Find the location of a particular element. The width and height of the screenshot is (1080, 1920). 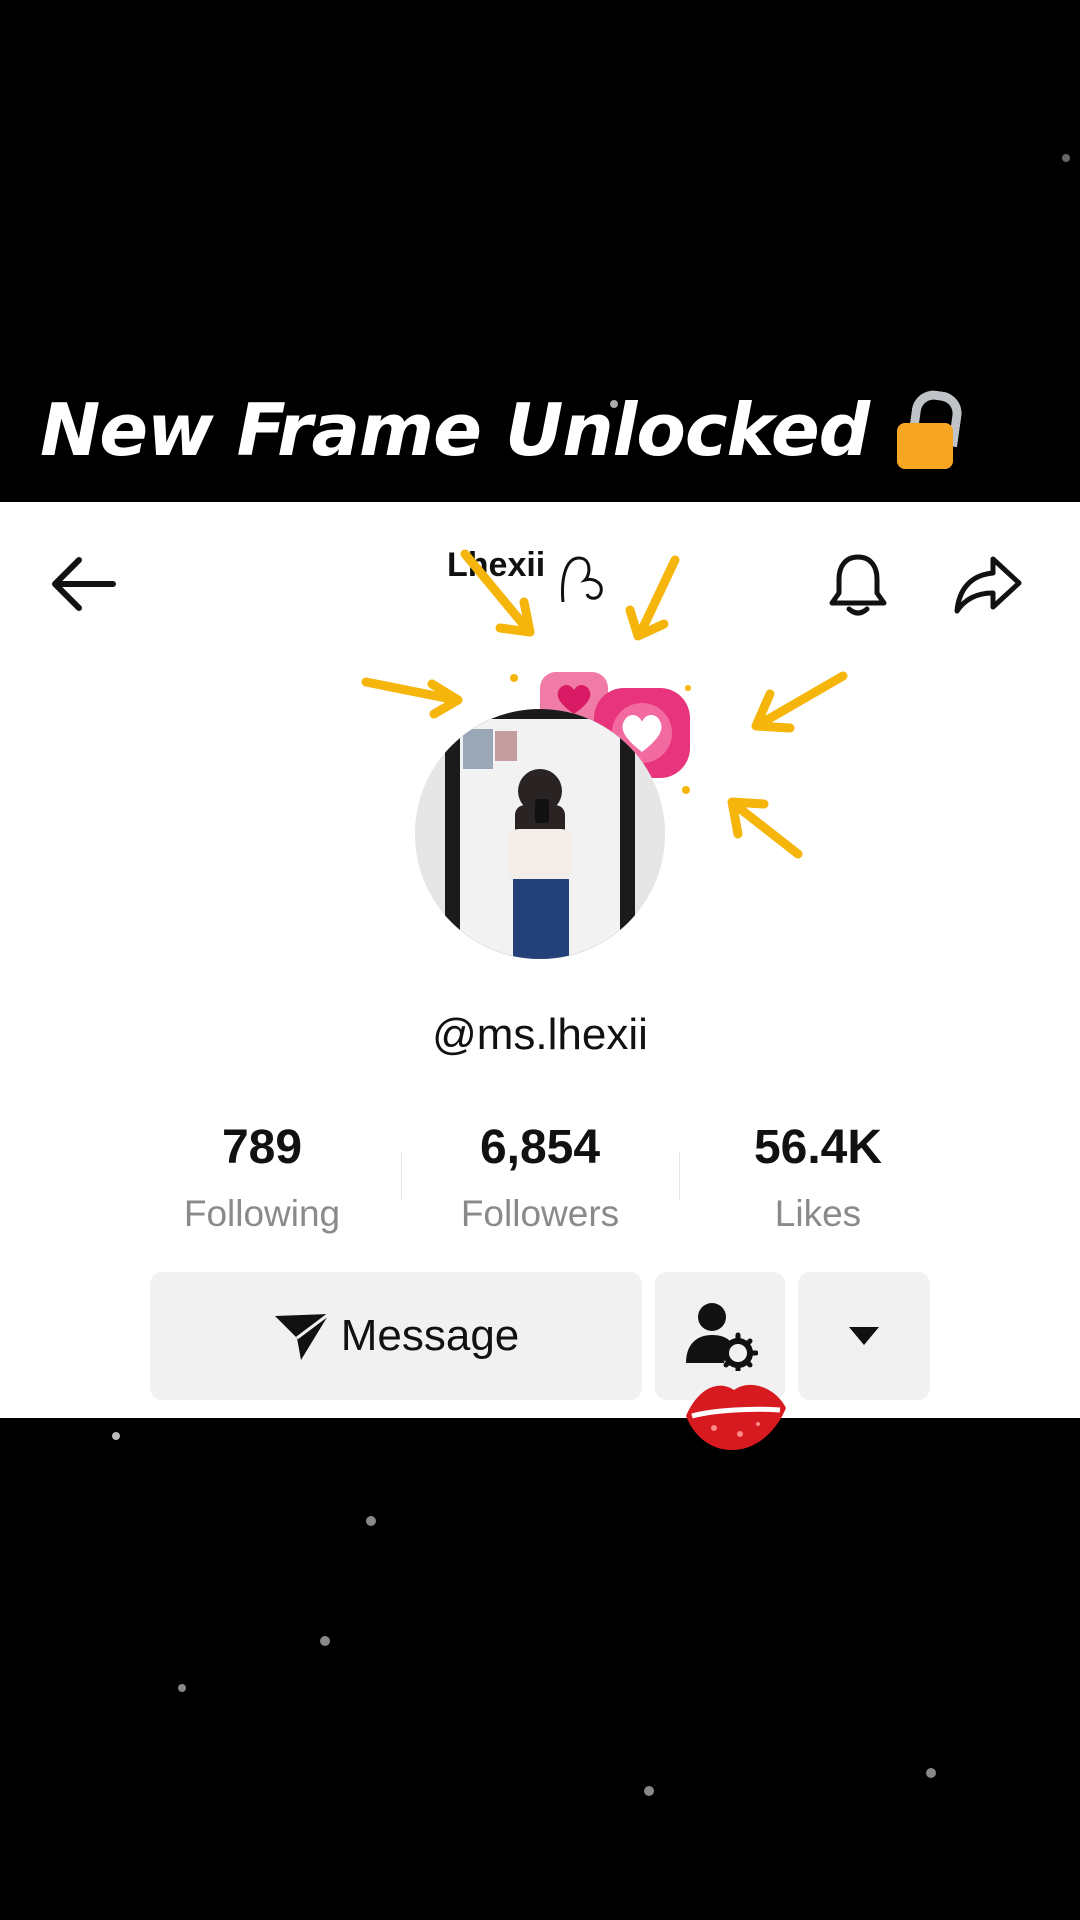

lips-icon is located at coordinates (736, 1417).